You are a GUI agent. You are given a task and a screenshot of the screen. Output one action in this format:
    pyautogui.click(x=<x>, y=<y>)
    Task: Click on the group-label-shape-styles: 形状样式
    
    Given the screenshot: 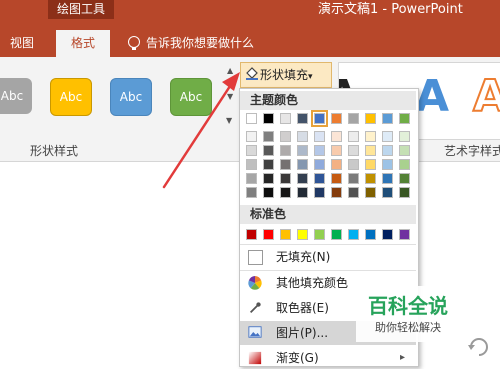 What is the action you would take?
    pyautogui.click(x=54, y=151)
    